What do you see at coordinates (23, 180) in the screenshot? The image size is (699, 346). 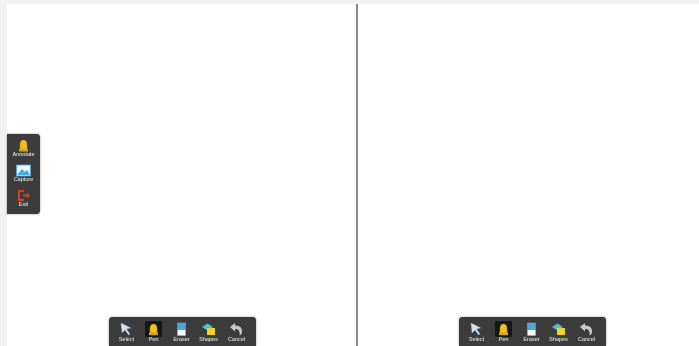 I see `capture-label: Capture` at bounding box center [23, 180].